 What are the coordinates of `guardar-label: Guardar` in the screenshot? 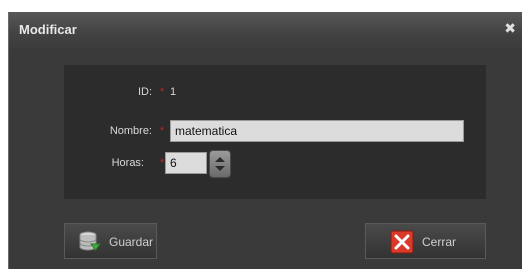 It's located at (131, 242).